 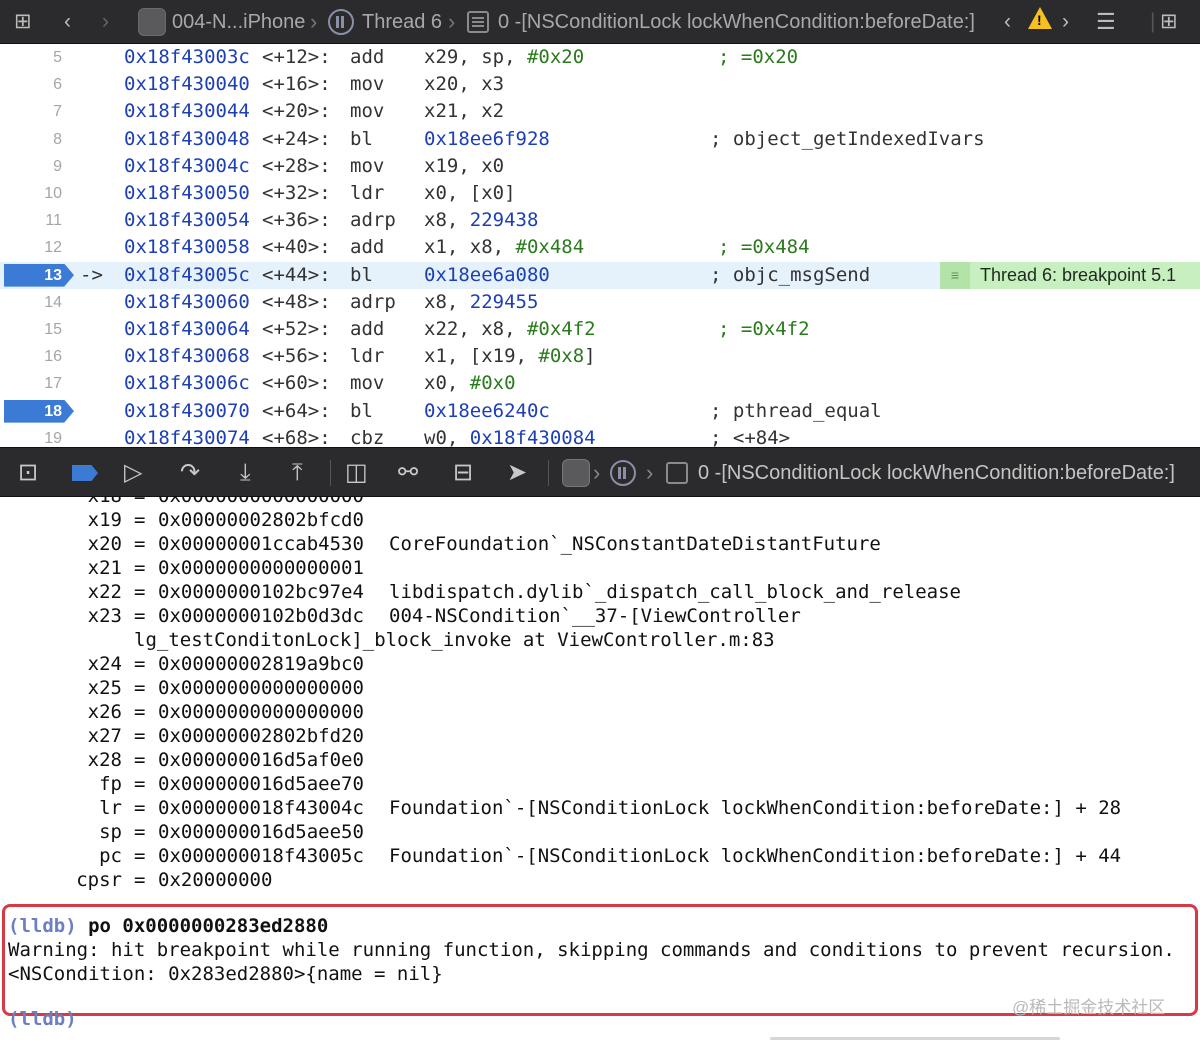 I want to click on breakpoint-annotation: ≡ Thread 6: breakpoint 5.1, so click(x=1070, y=275).